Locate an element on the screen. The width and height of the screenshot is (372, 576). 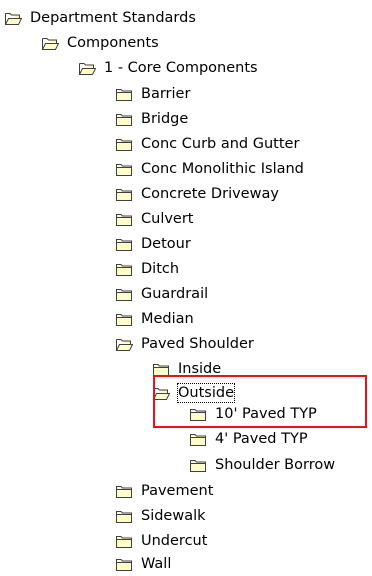
tree-item-label: Sidewalk is located at coordinates (173, 516).